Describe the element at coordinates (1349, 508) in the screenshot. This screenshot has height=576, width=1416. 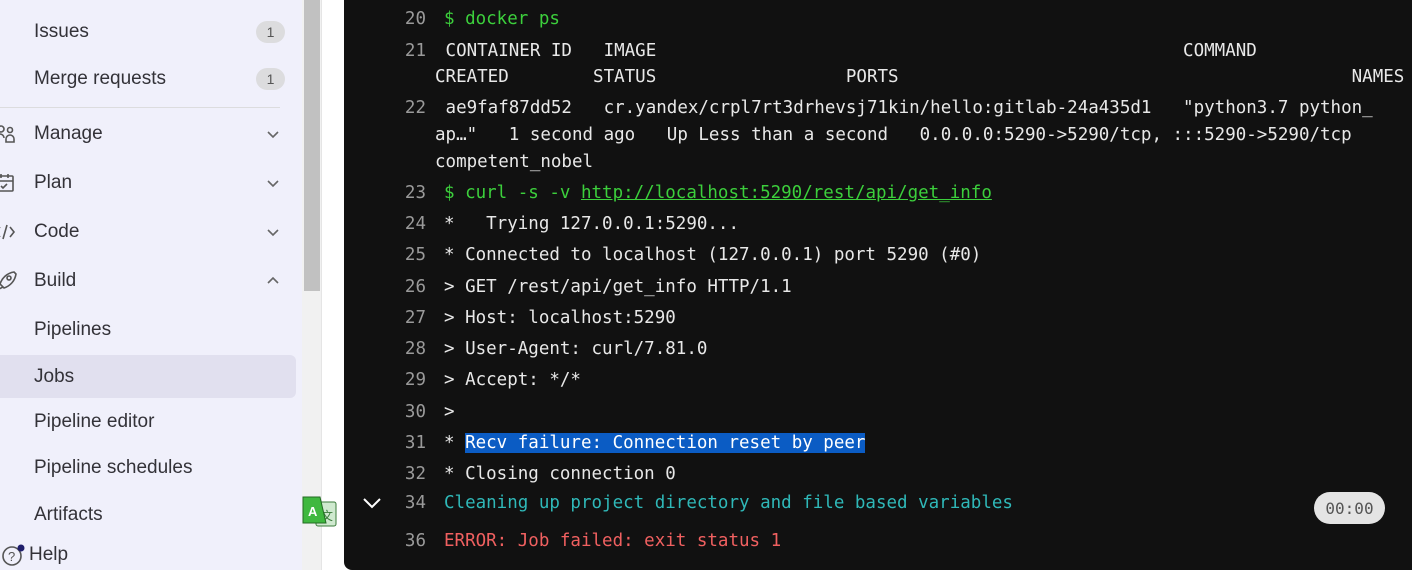
I see `duration-badge: 00:00` at that location.